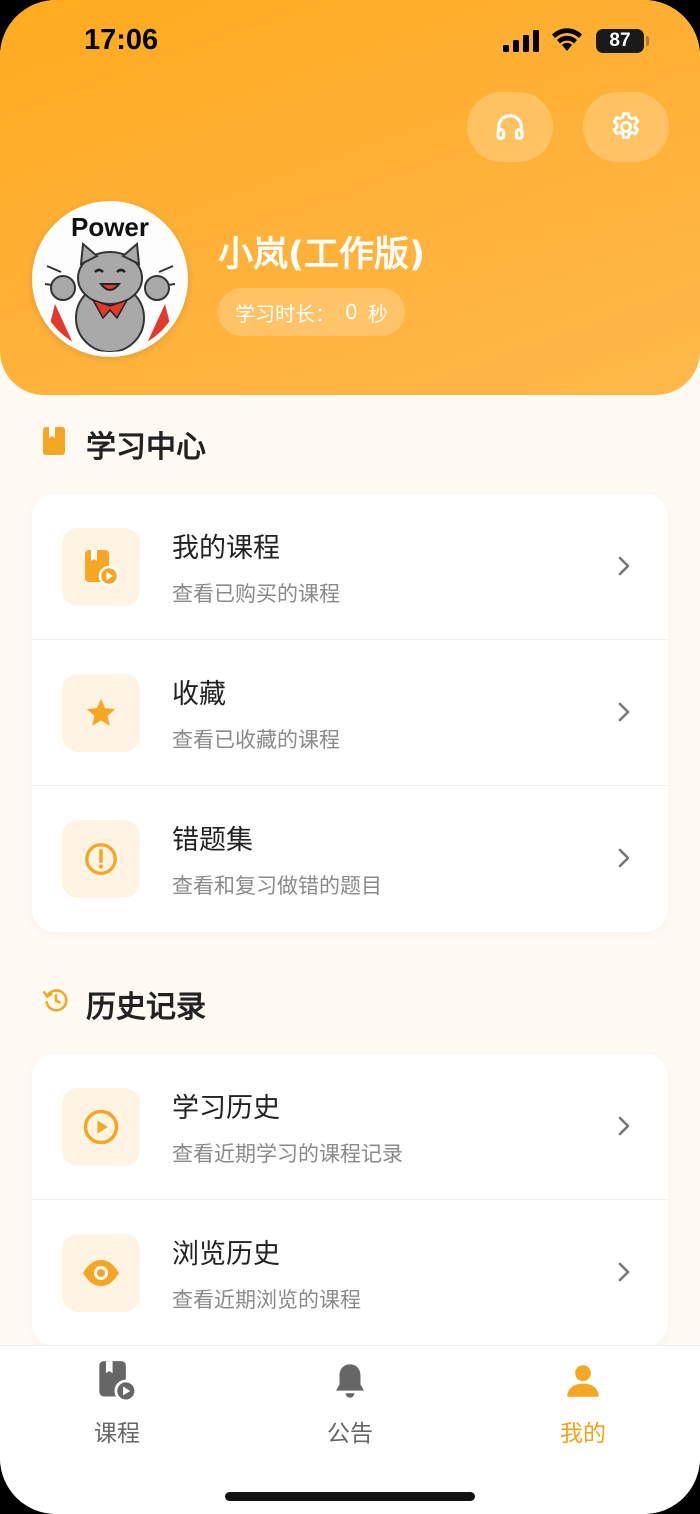 The image size is (700, 1514). Describe the element at coordinates (350, 1273) in the screenshot. I see `list-item-browse-history: 浏览历史 查看近期浏览的课程` at that location.